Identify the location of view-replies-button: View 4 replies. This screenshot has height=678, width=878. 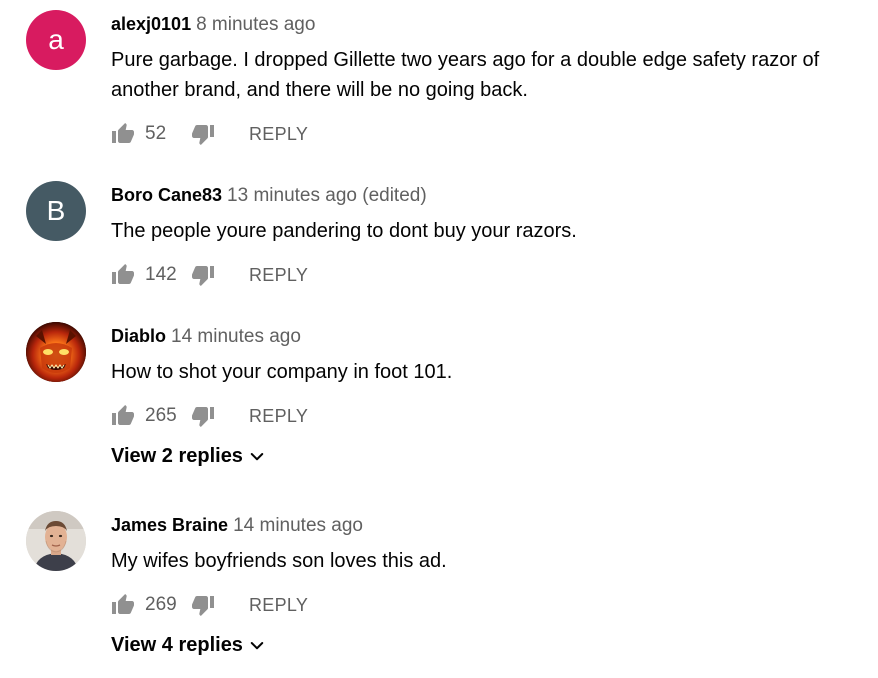
(188, 645).